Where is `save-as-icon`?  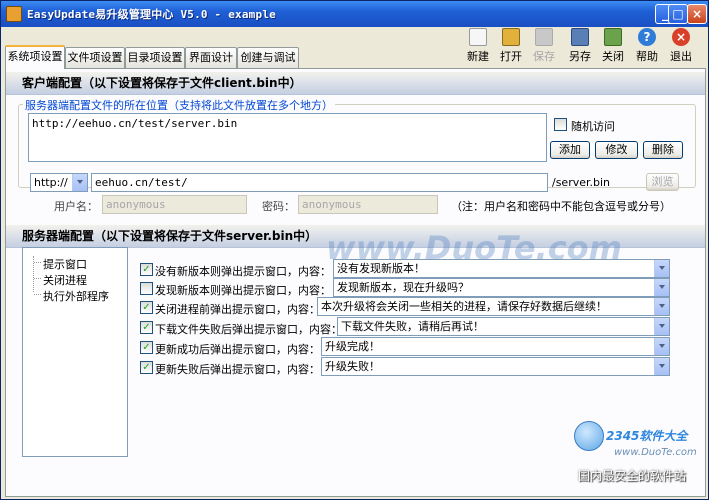
save-as-icon is located at coordinates (580, 37).